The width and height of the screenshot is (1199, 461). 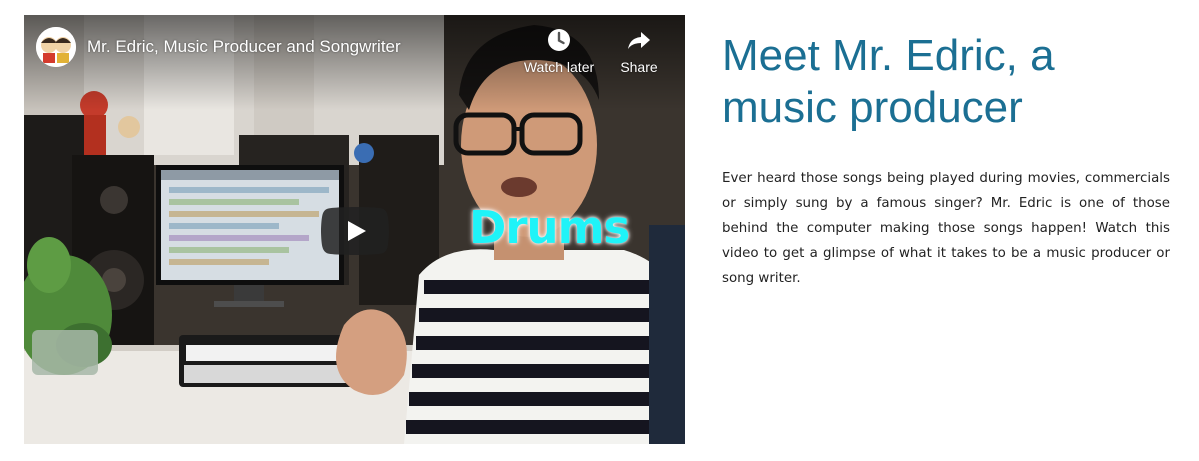 I want to click on play-icon, so click(x=355, y=231).